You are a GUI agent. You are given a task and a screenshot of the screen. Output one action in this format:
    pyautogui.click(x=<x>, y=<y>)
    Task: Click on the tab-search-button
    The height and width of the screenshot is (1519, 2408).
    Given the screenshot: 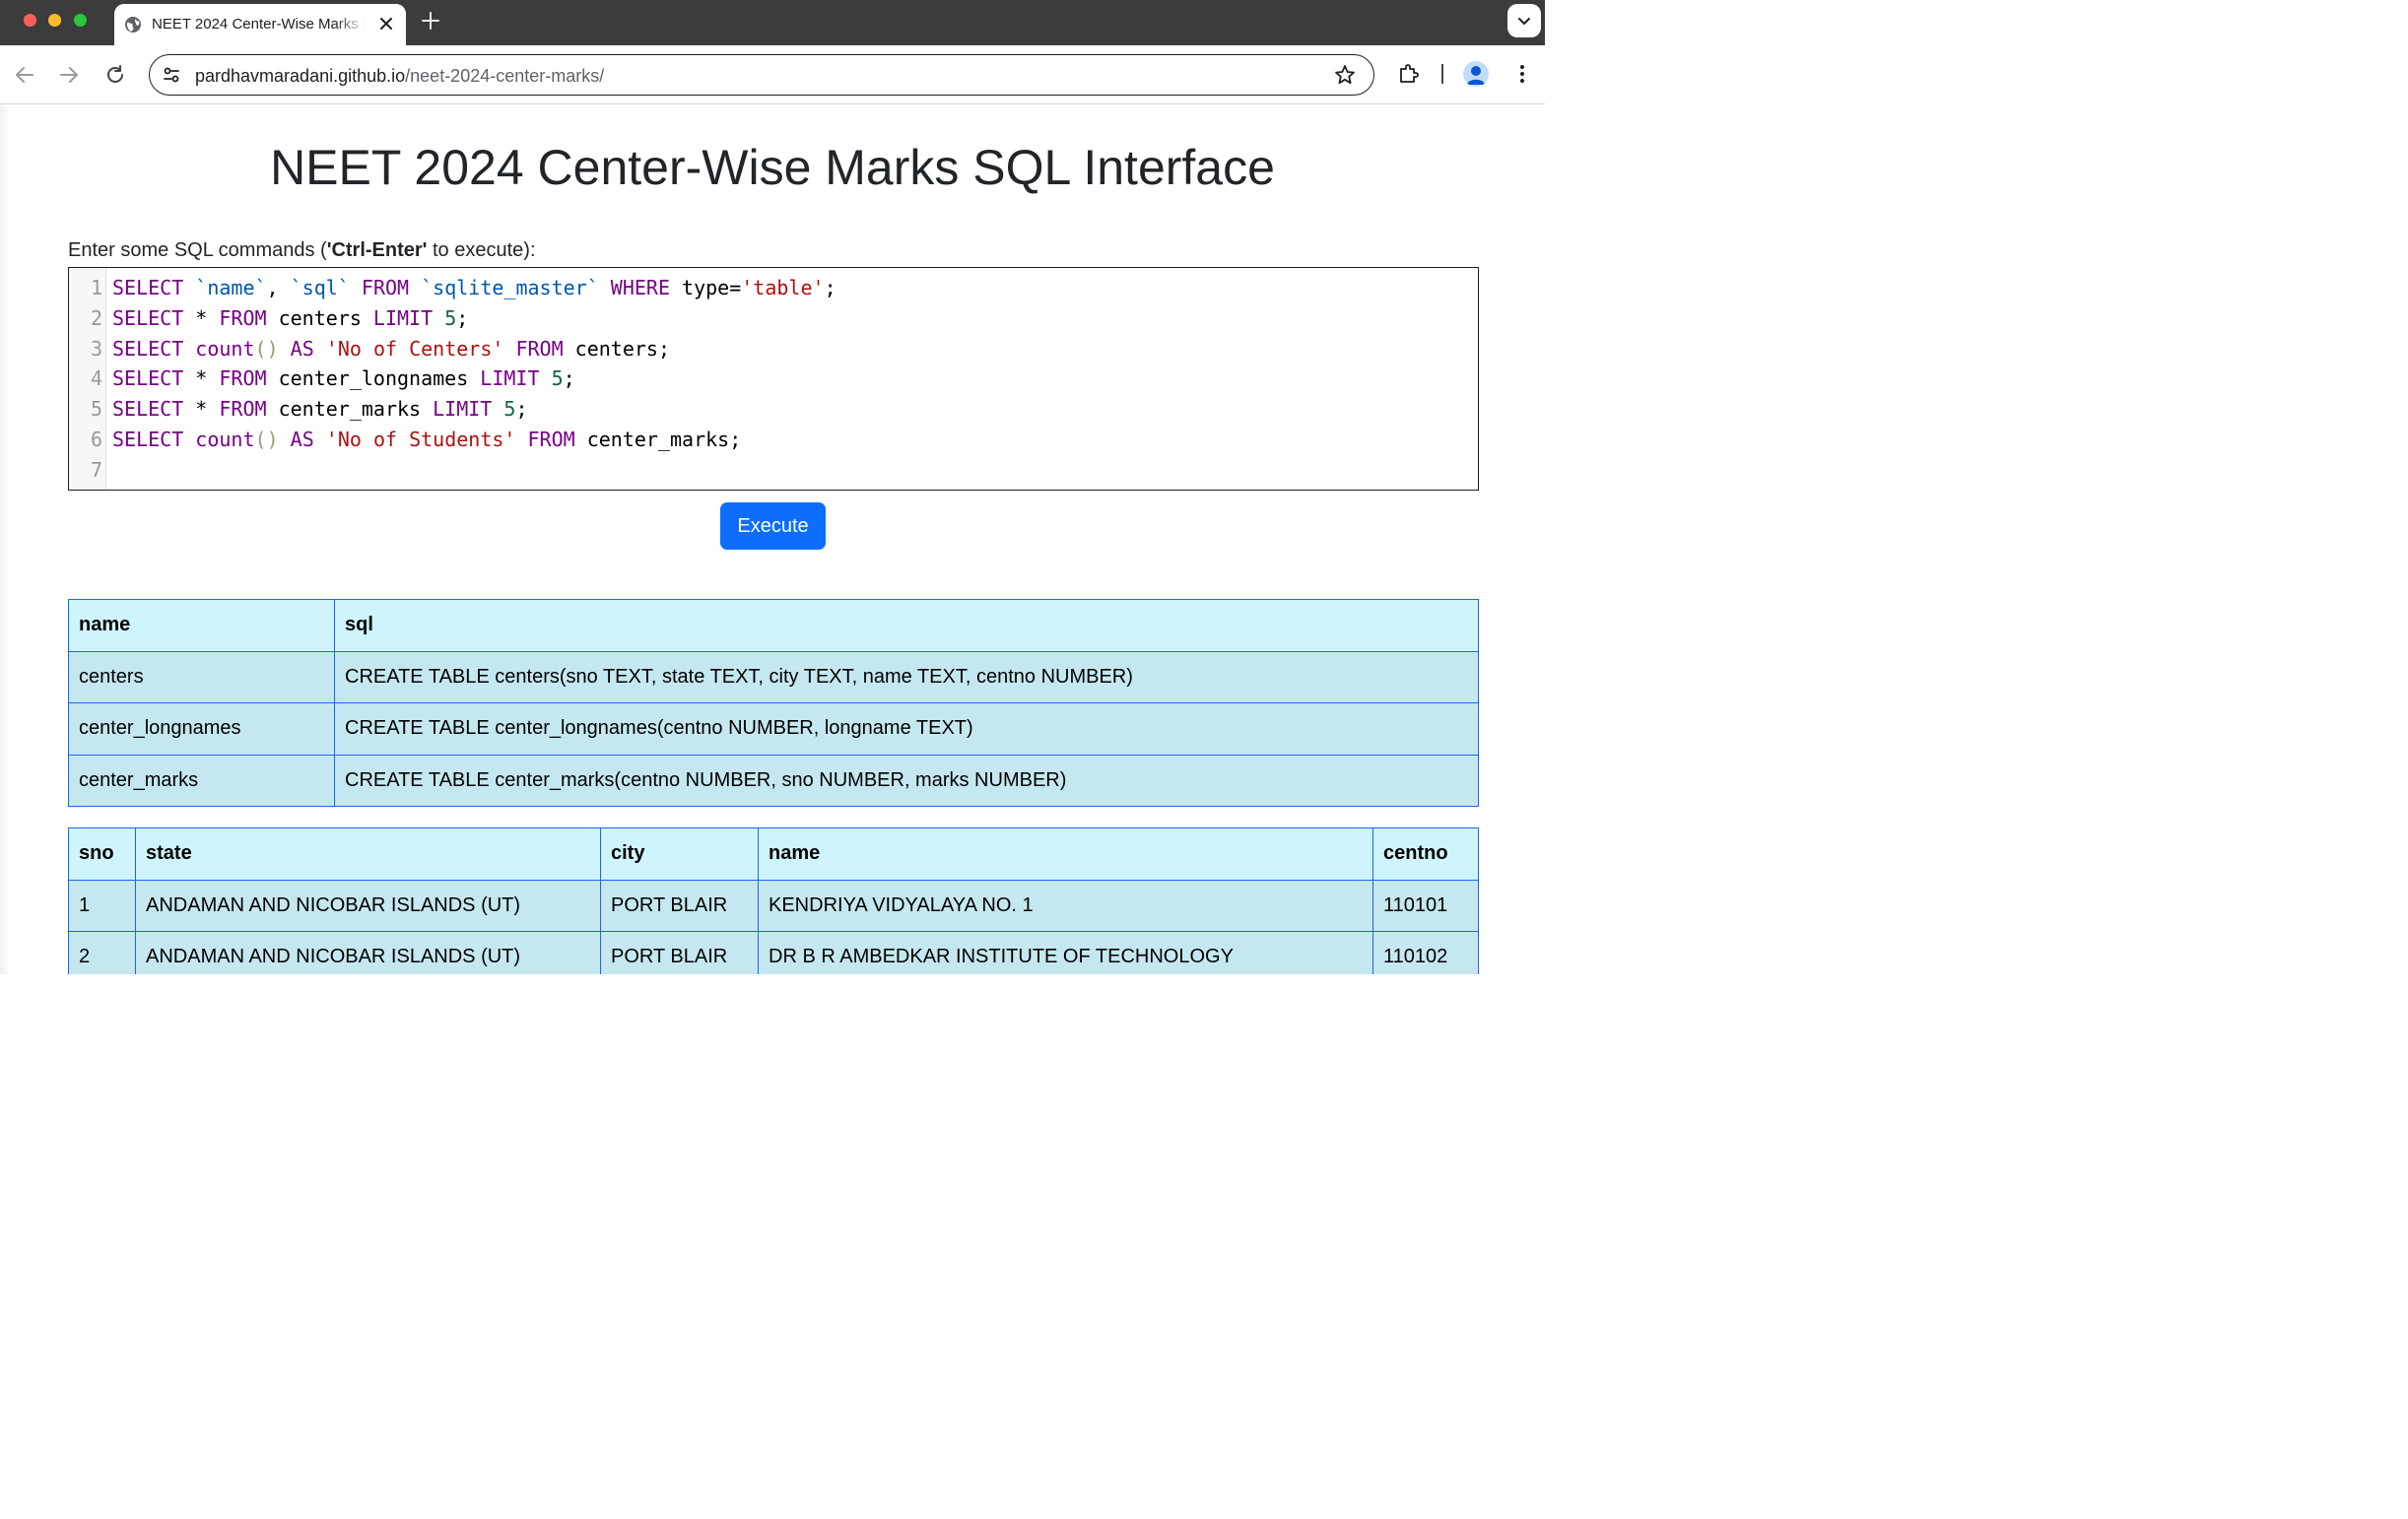 What is the action you would take?
    pyautogui.click(x=1524, y=21)
    